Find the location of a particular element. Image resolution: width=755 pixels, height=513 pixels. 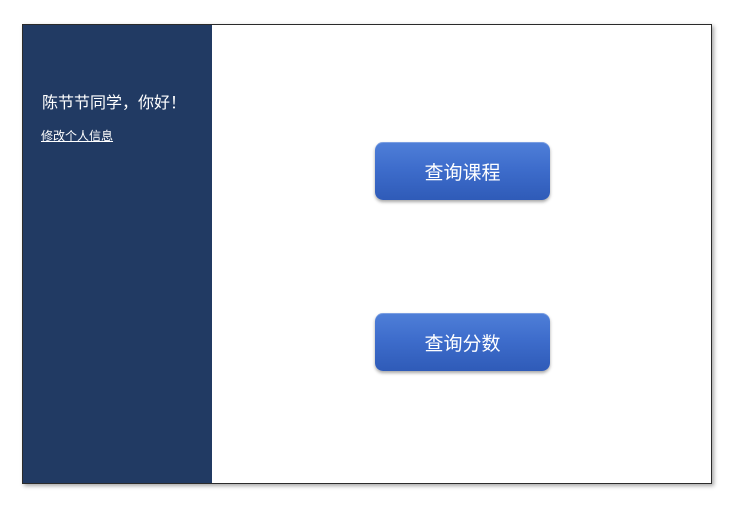

query-courses-button: 查询课程 is located at coordinates (462, 171).